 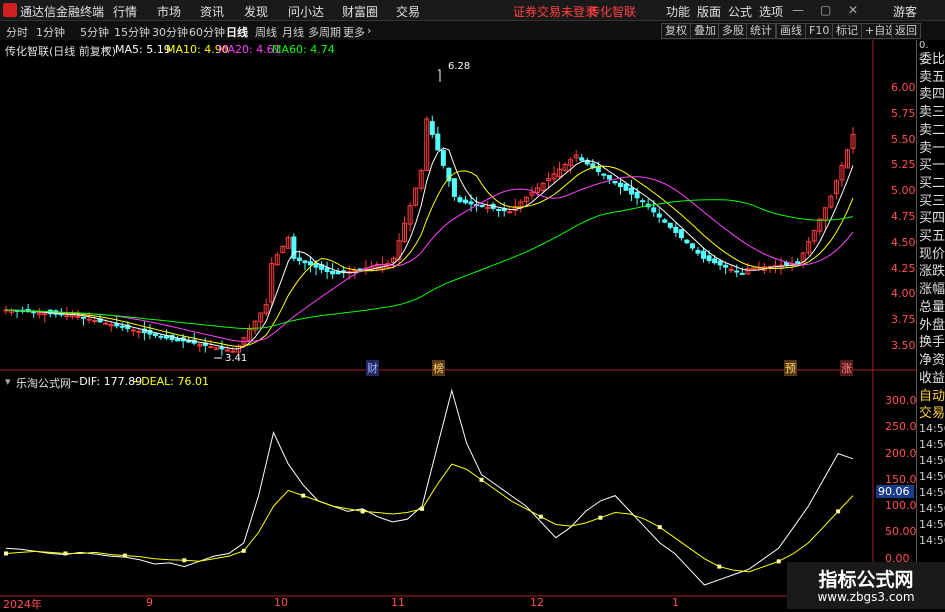 I want to click on sub-y-tick: 200.0, so click(x=901, y=453).